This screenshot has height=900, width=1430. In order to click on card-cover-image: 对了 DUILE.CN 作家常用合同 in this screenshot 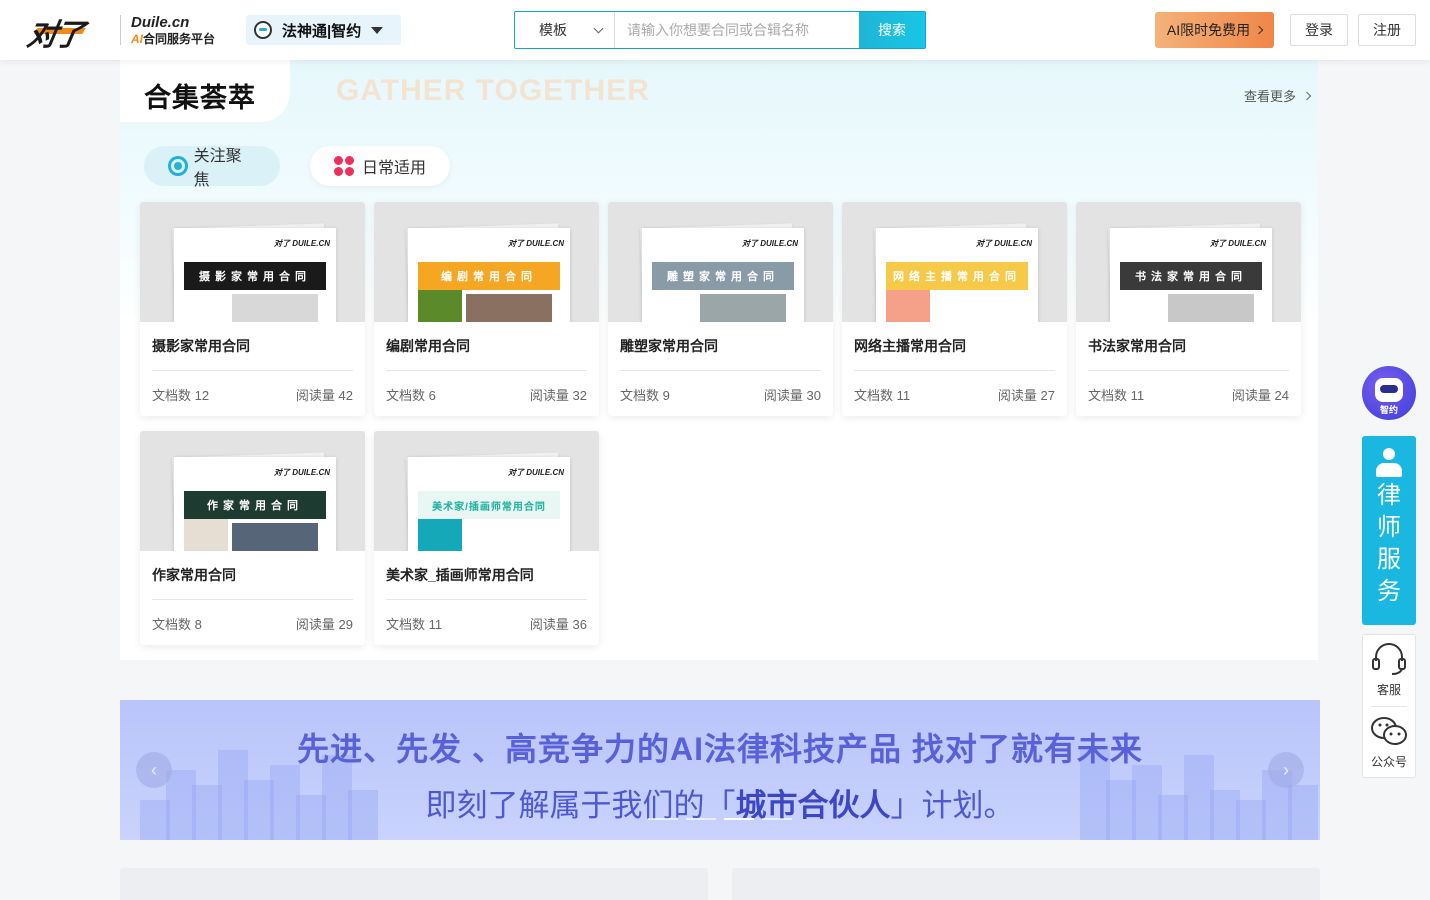, I will do `click(252, 491)`.